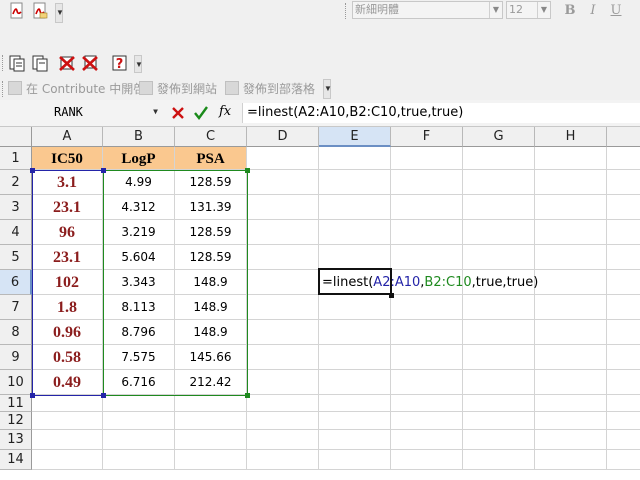  Describe the element at coordinates (499, 307) in the screenshot. I see `cell-g7` at that location.